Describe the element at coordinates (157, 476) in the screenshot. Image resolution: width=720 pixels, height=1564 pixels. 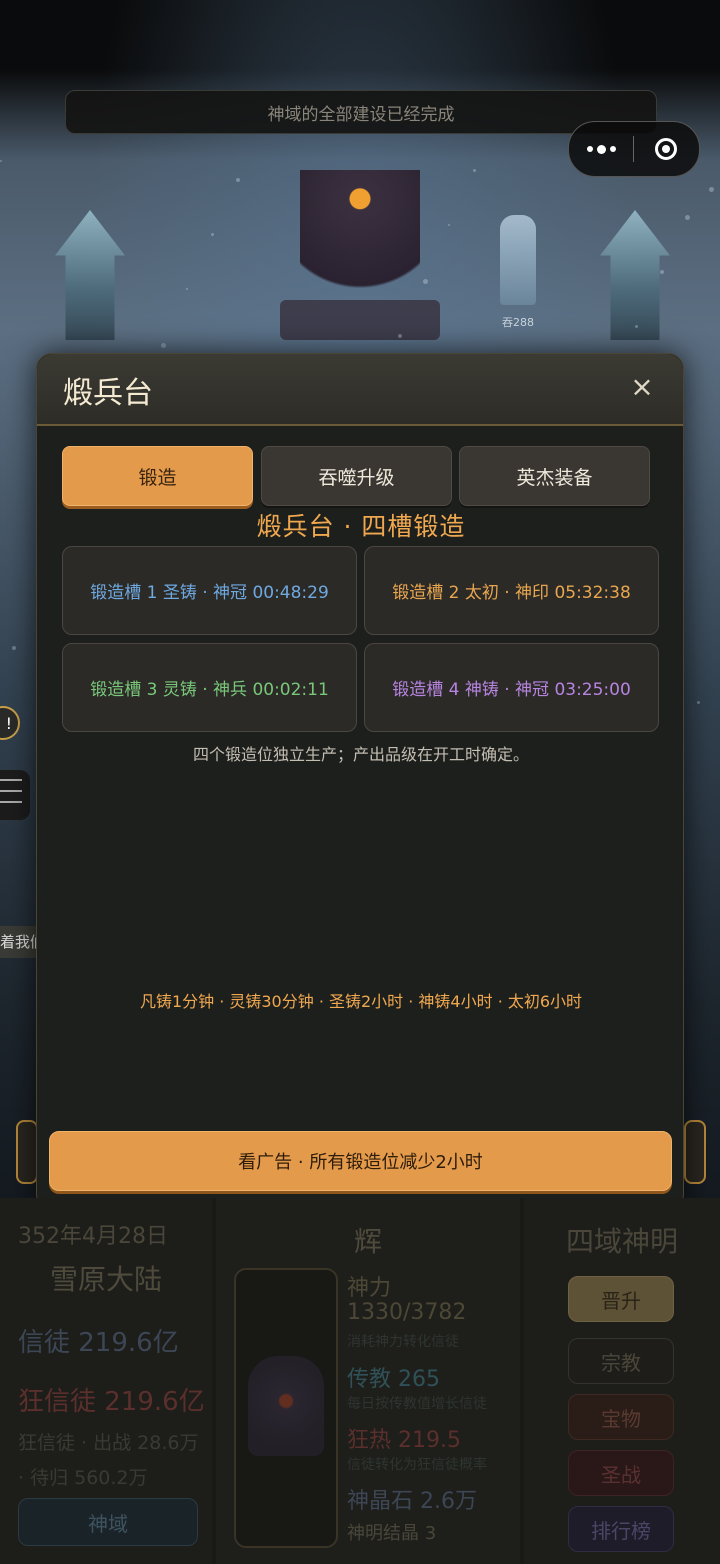
I see `tab-forge: 锻造` at that location.